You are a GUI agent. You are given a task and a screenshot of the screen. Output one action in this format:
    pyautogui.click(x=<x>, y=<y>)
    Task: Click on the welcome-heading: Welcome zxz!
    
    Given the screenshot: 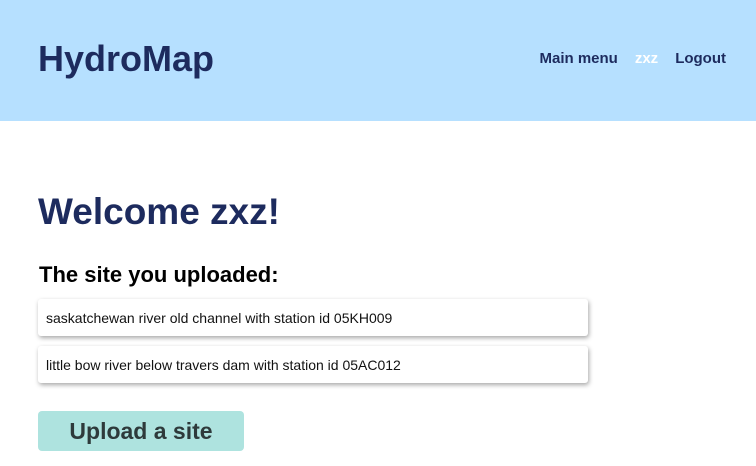 What is the action you would take?
    pyautogui.click(x=159, y=211)
    